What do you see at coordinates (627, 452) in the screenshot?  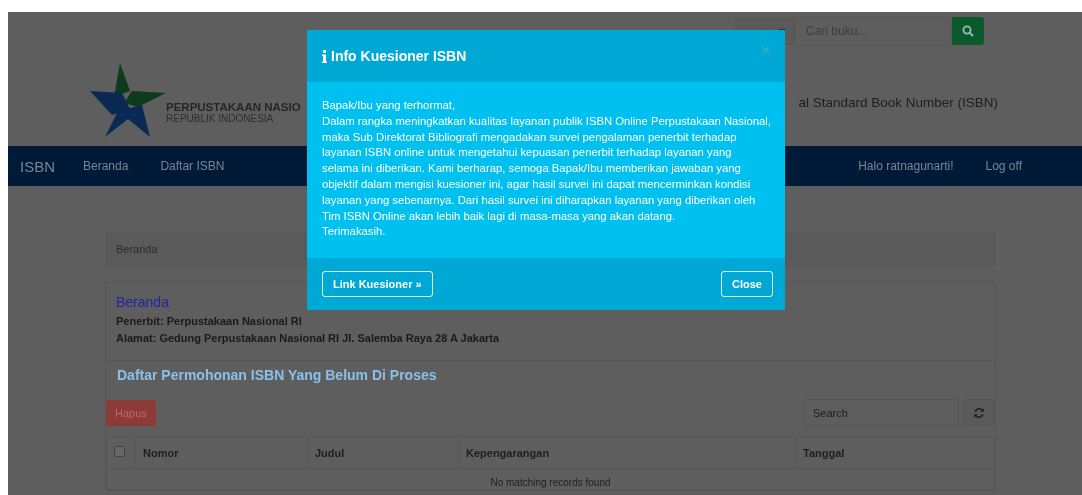 I see `column-header: Kepengarangan` at bounding box center [627, 452].